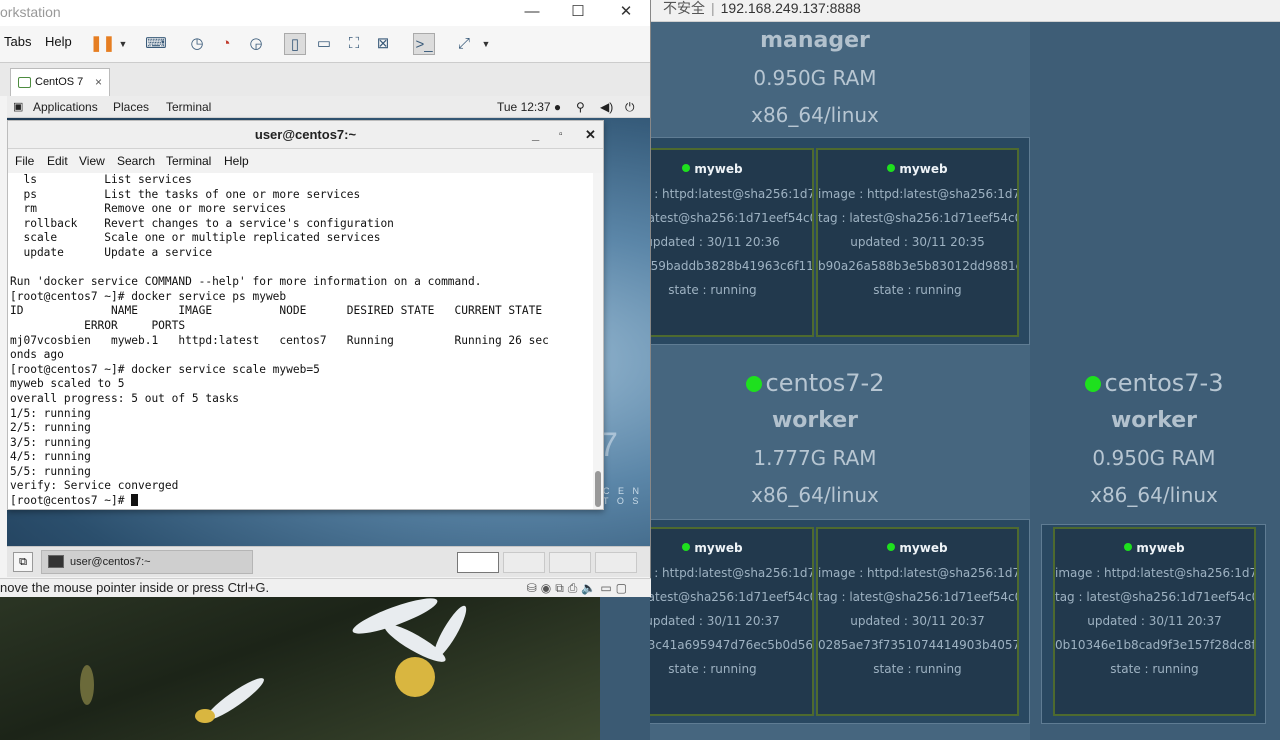 The image size is (1280, 740). Describe the element at coordinates (965, 11) in the screenshot. I see `browser-address-bar: 不安全 | 192.168.249.137:8888` at that location.